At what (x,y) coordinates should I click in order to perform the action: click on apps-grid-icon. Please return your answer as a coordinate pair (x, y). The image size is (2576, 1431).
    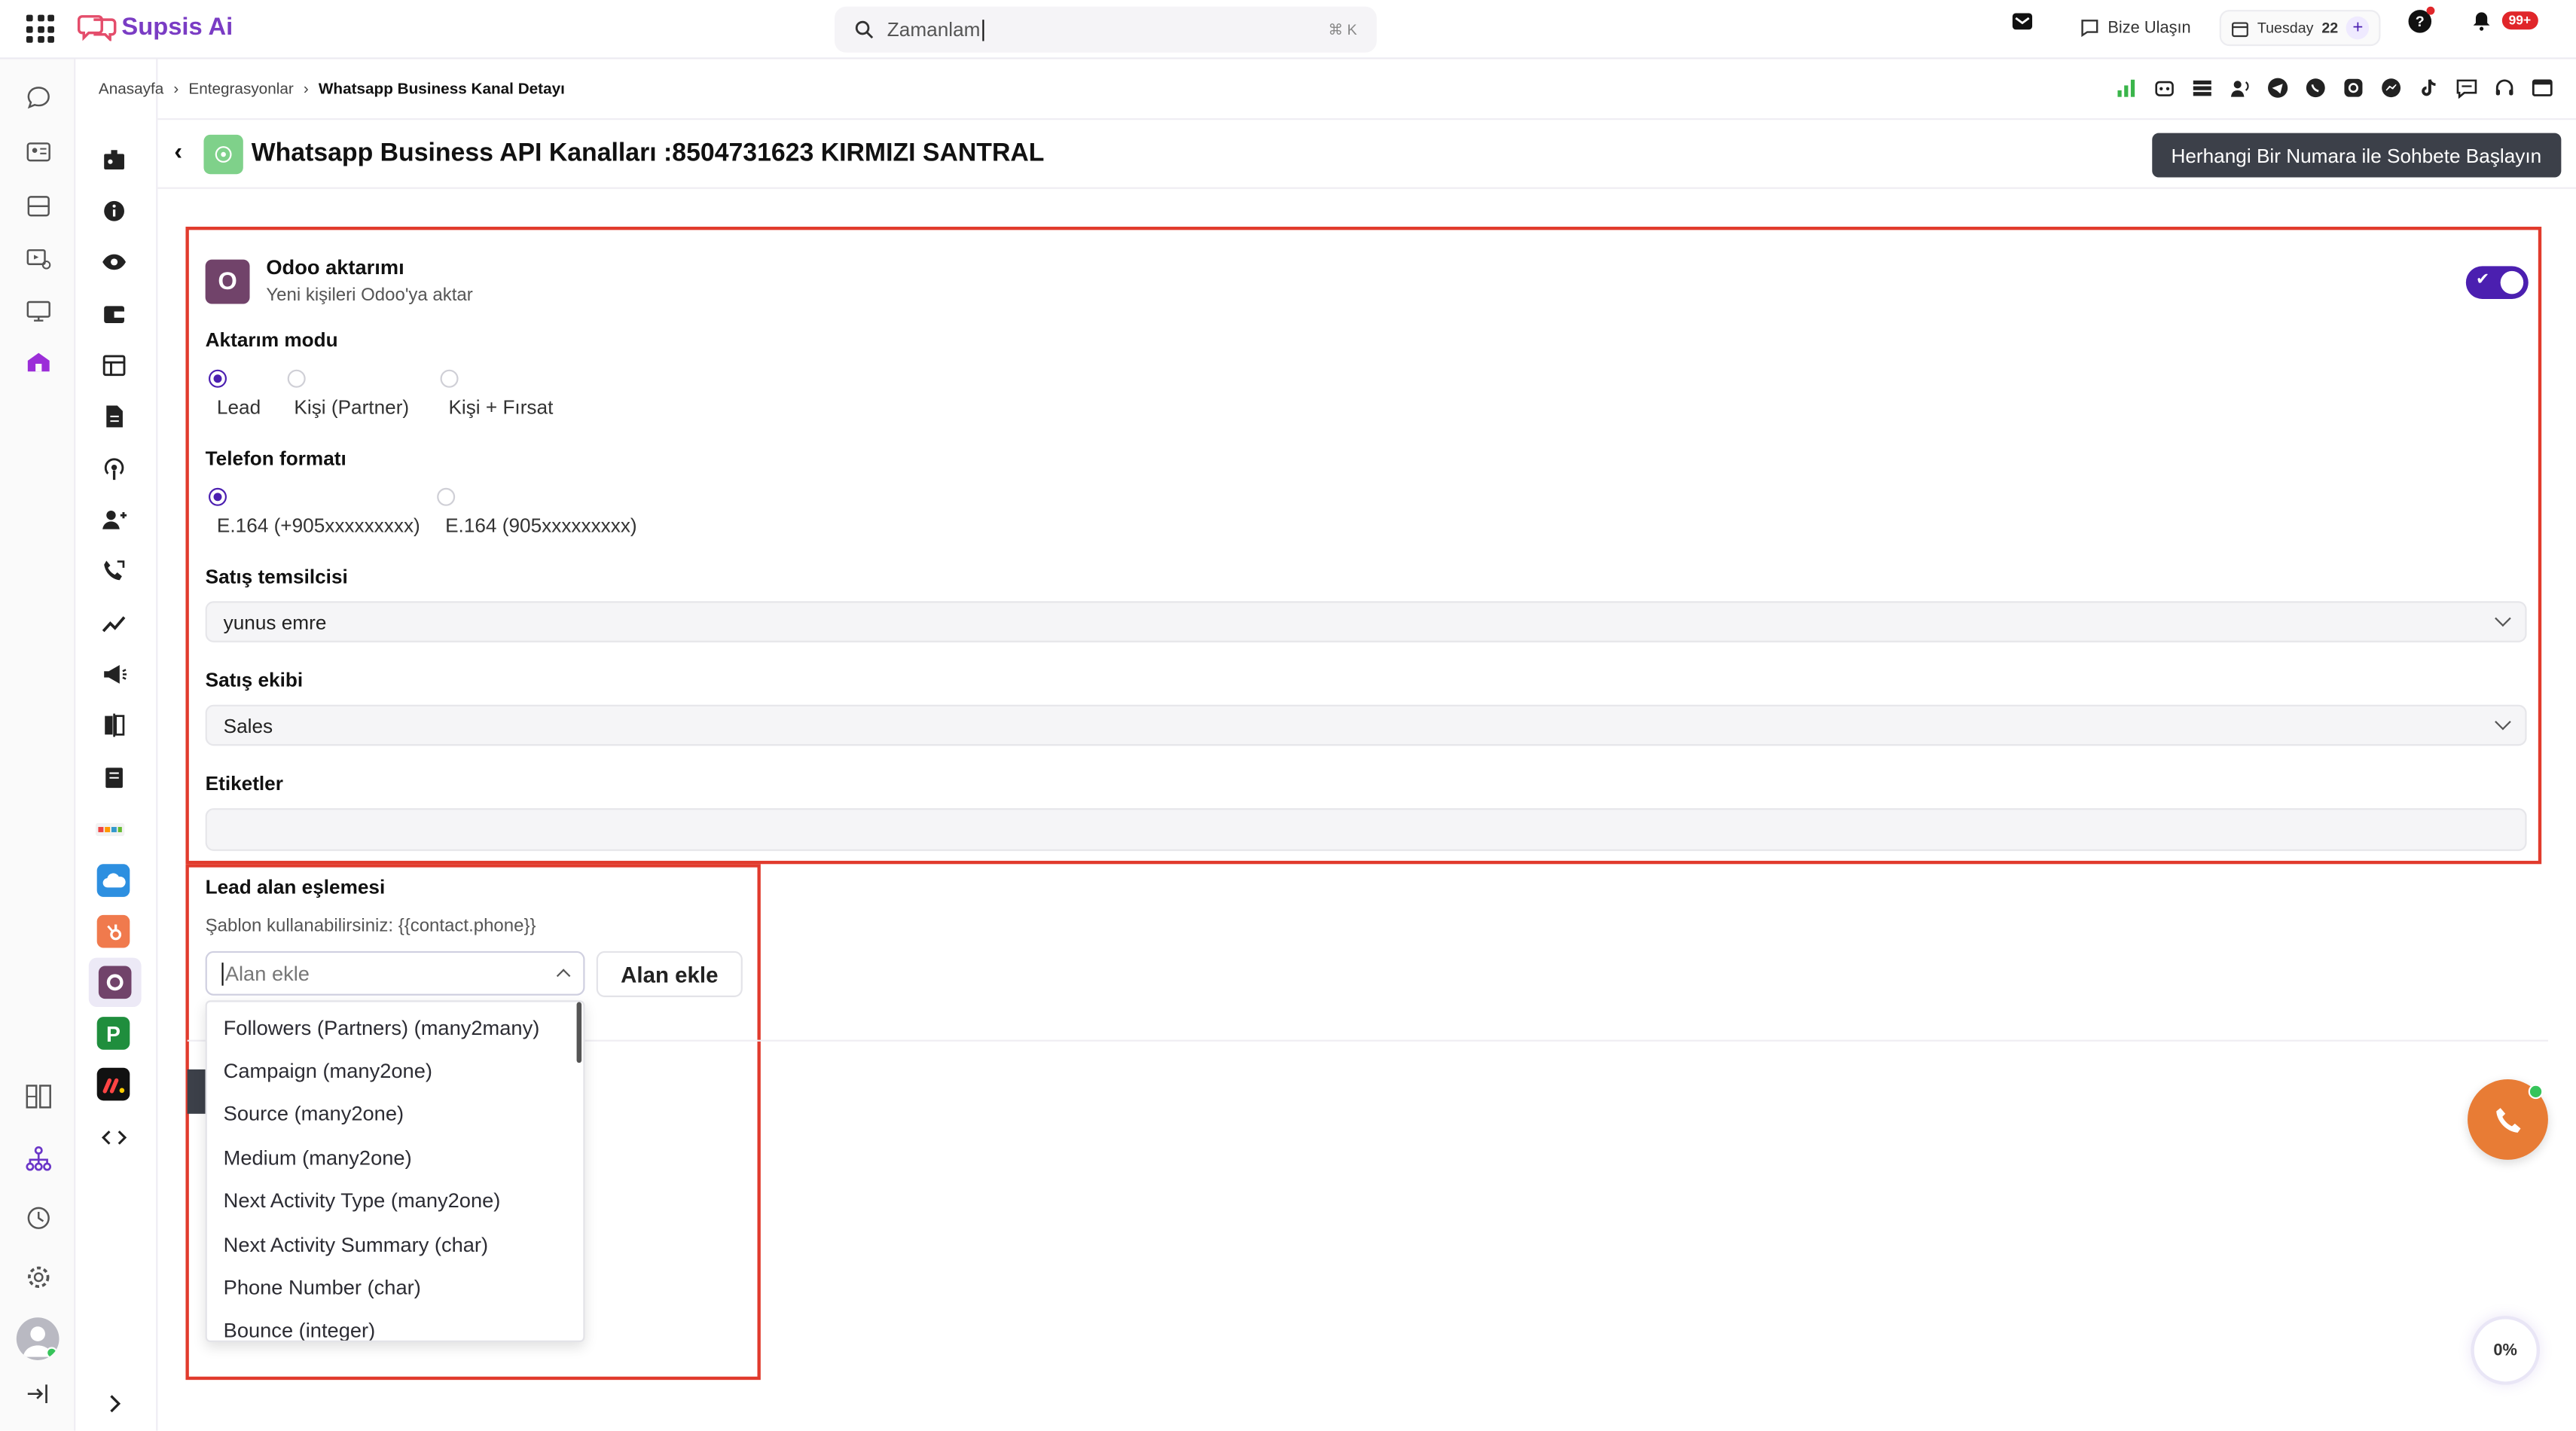
    Looking at the image, I should click on (40, 28).